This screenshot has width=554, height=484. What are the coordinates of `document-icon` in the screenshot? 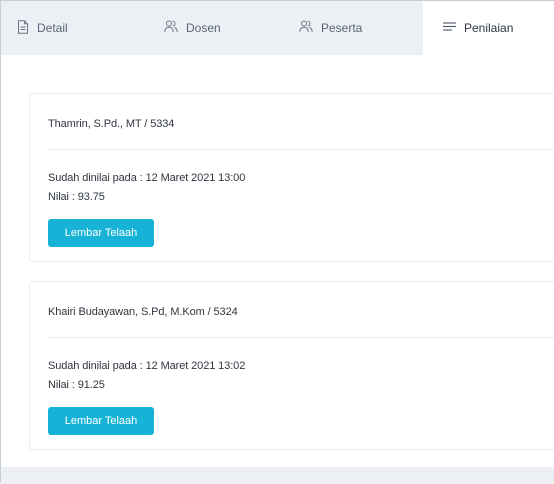 It's located at (27, 28).